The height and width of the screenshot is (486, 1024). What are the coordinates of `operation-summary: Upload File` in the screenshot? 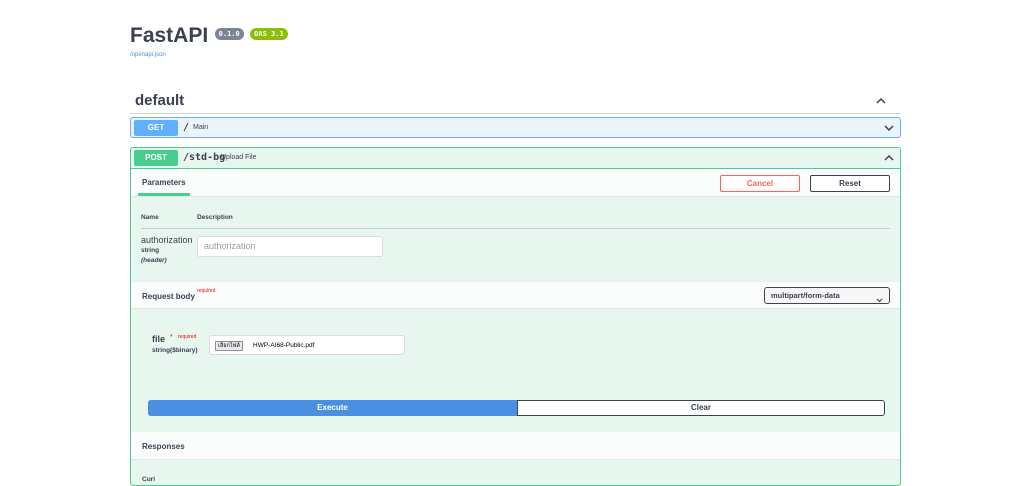 It's located at (239, 157).